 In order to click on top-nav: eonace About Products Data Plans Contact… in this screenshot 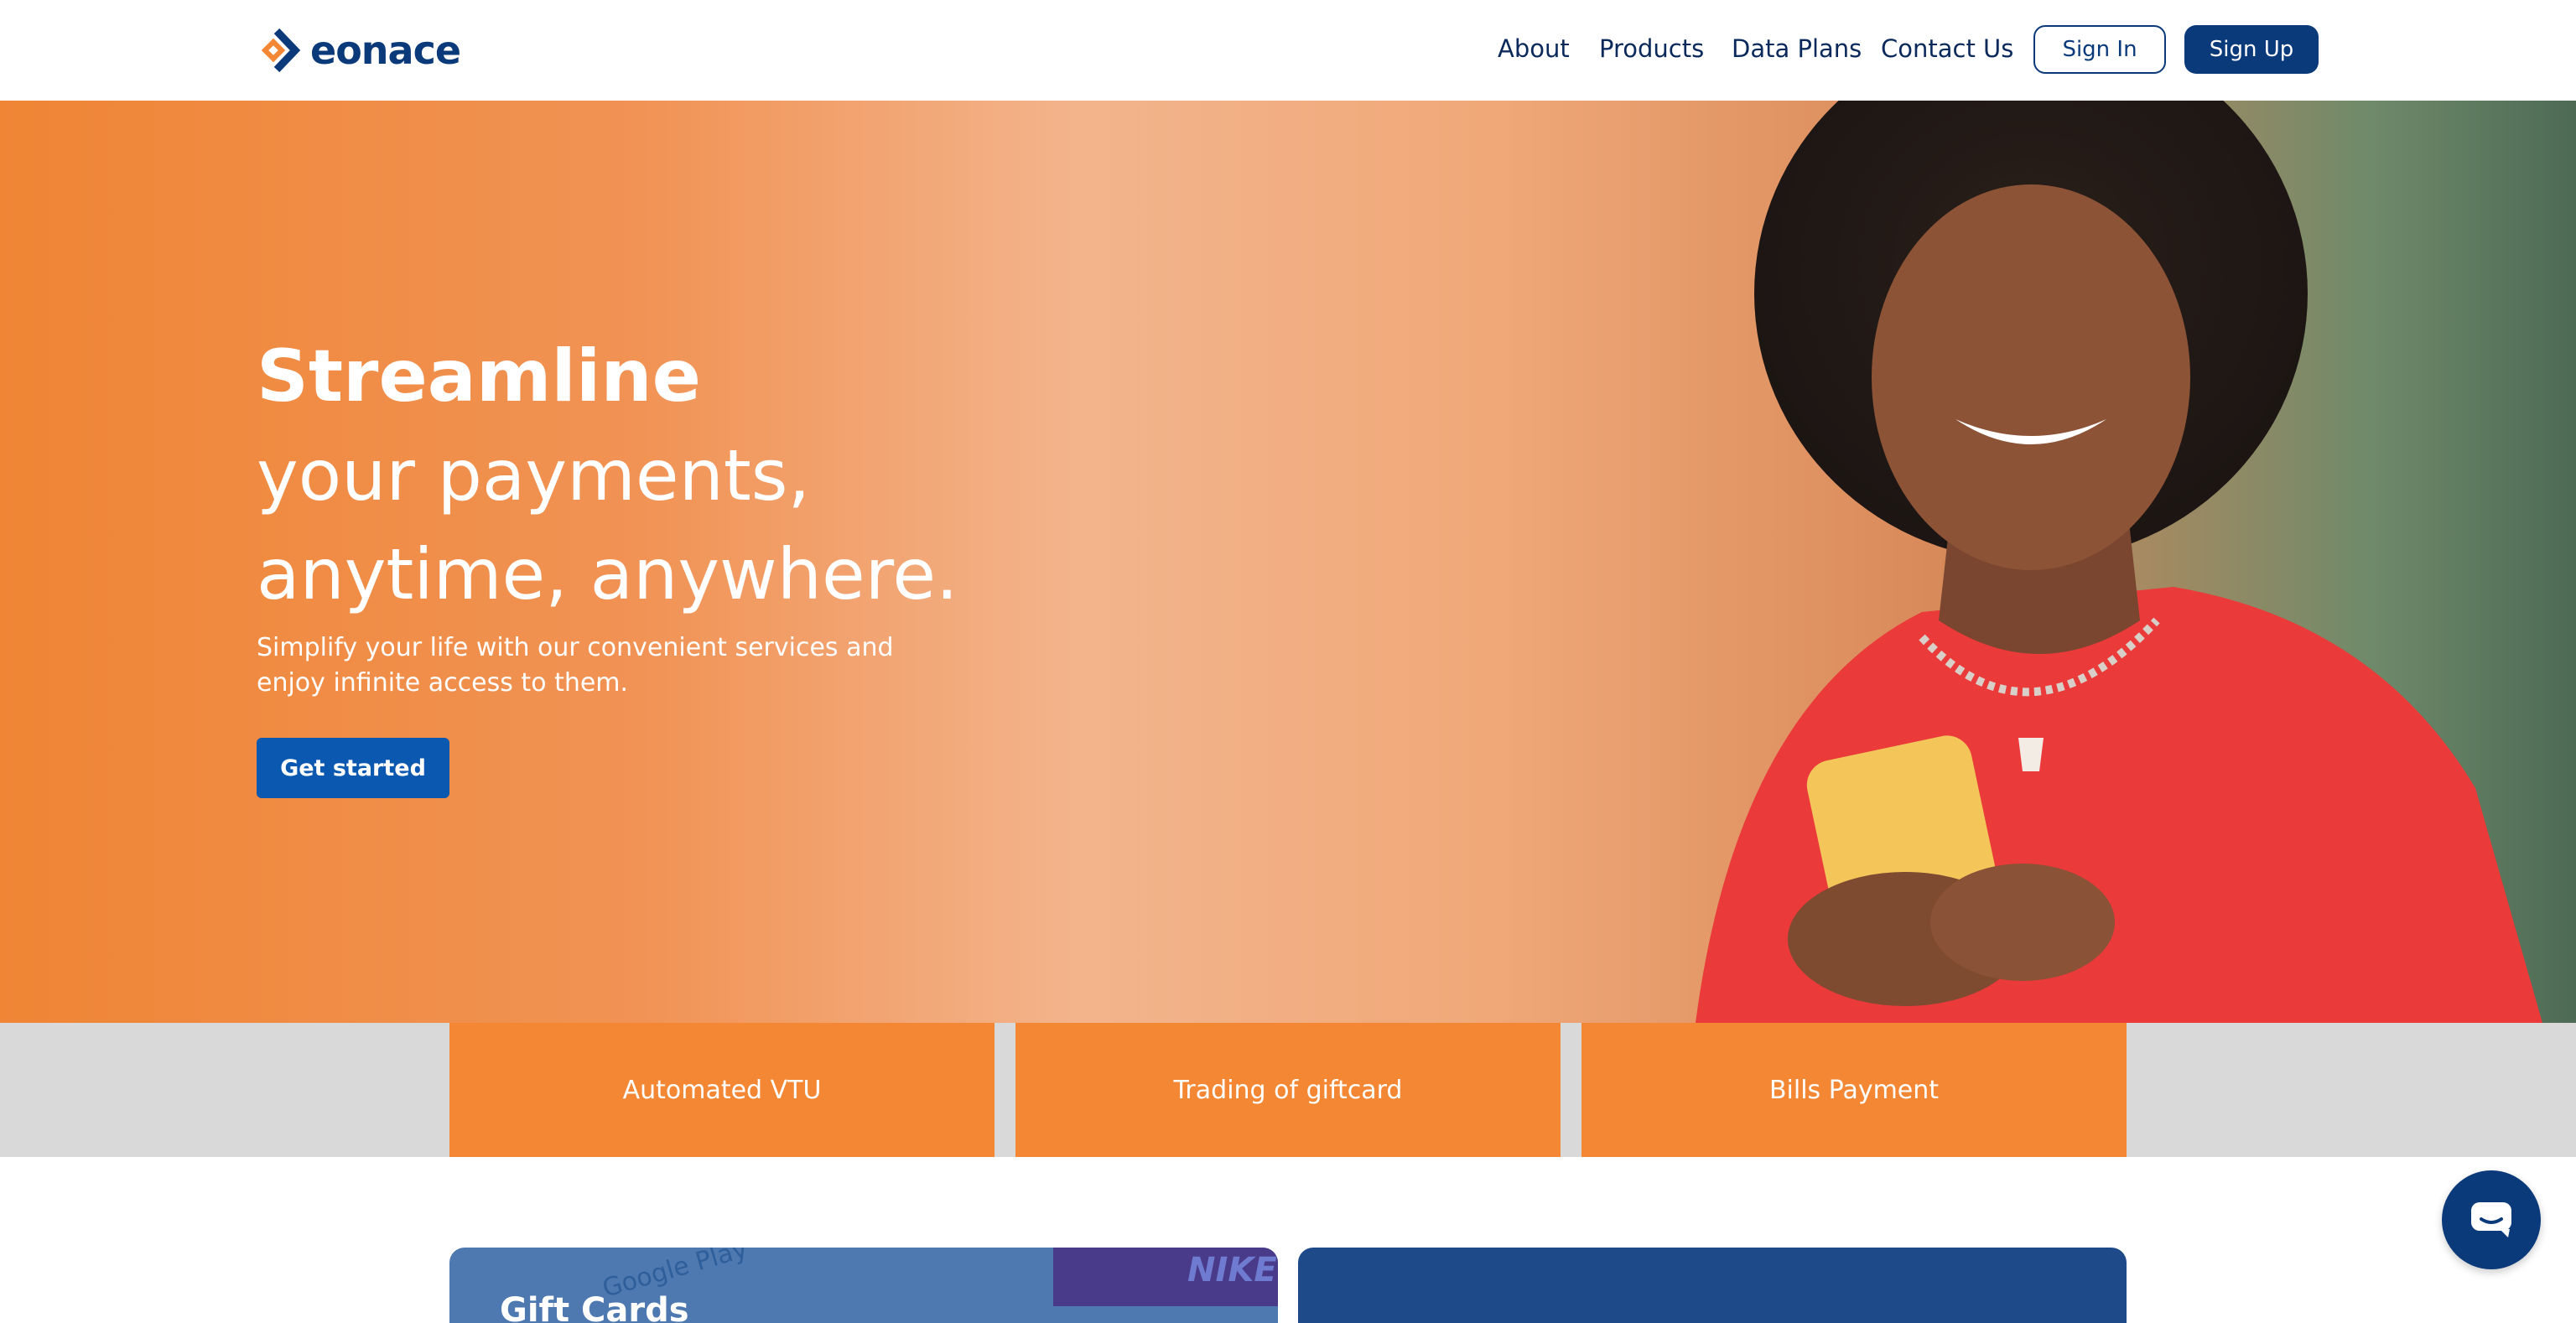, I will do `click(1288, 50)`.